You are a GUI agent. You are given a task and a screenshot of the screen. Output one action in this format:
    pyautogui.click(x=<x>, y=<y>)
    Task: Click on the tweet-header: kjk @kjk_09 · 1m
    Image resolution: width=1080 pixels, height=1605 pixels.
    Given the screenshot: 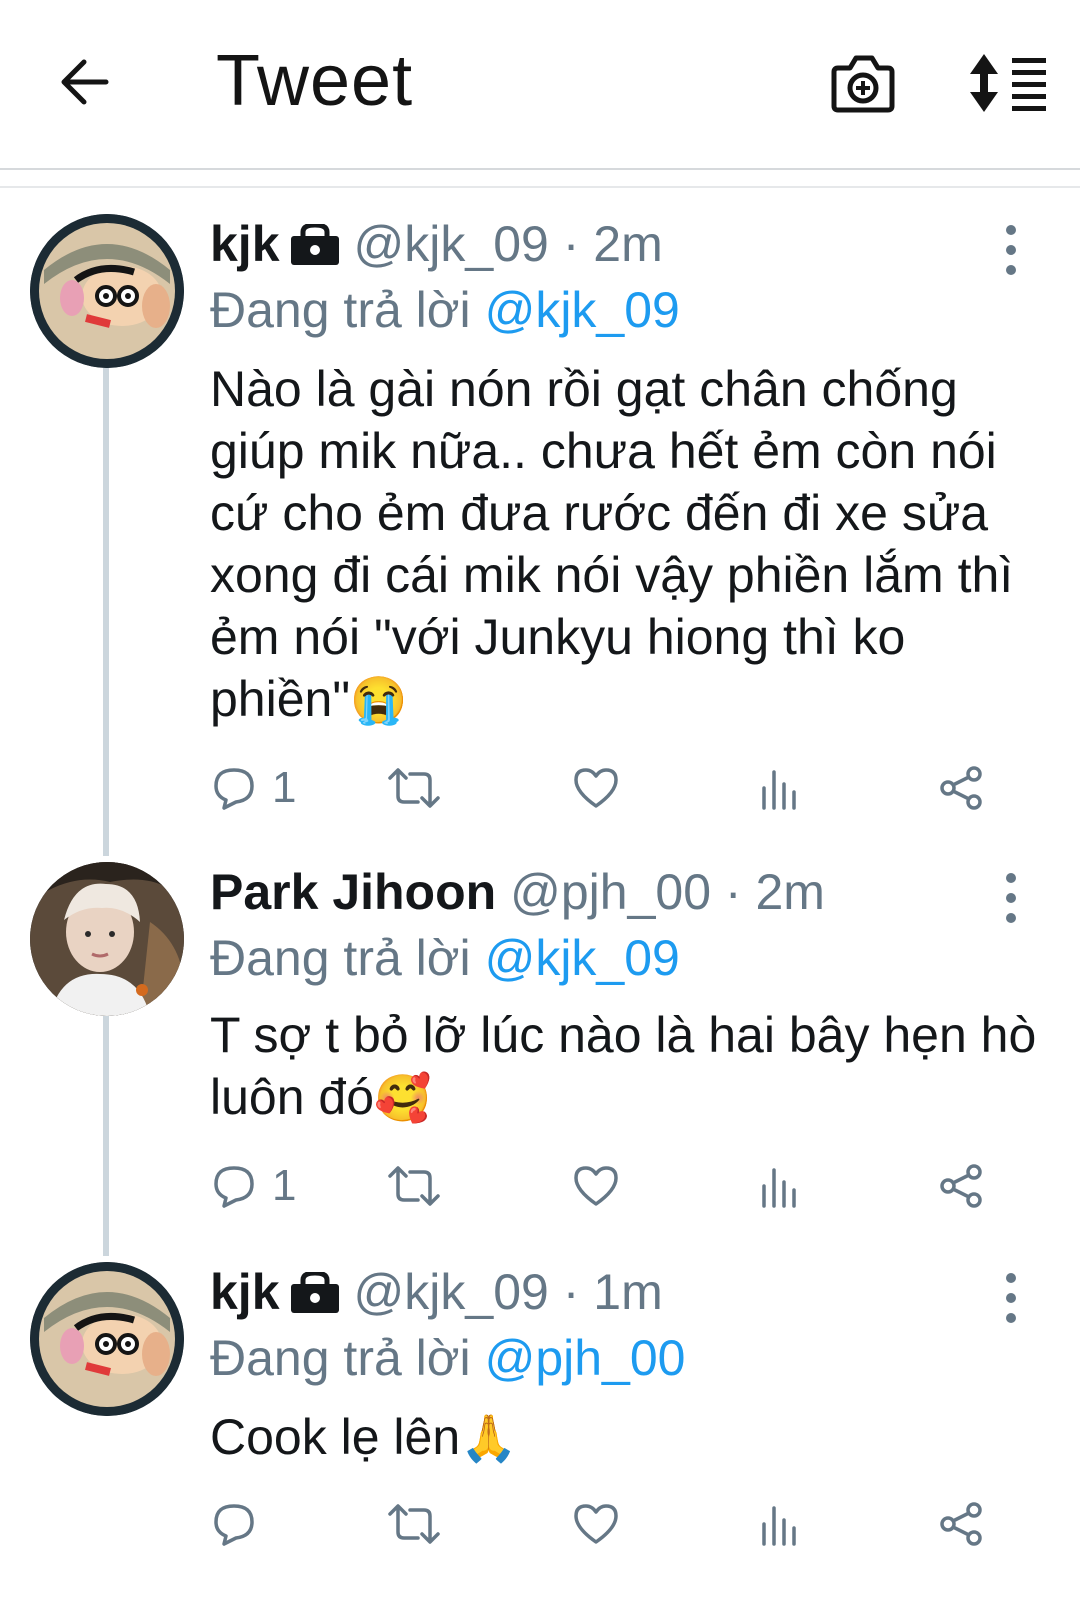 What is the action you would take?
    pyautogui.click(x=436, y=1292)
    